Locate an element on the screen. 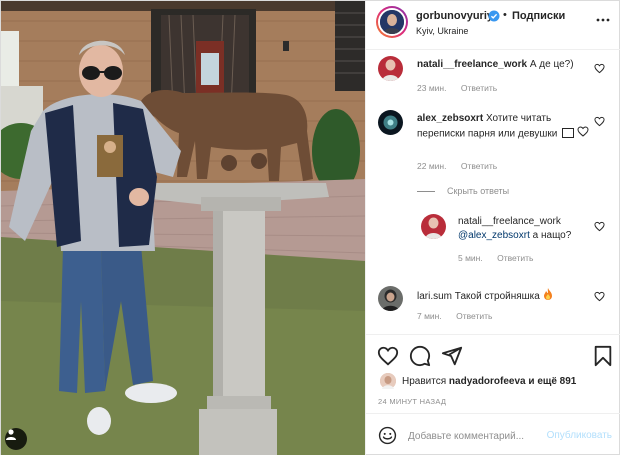  author-avatar is located at coordinates (392, 22).